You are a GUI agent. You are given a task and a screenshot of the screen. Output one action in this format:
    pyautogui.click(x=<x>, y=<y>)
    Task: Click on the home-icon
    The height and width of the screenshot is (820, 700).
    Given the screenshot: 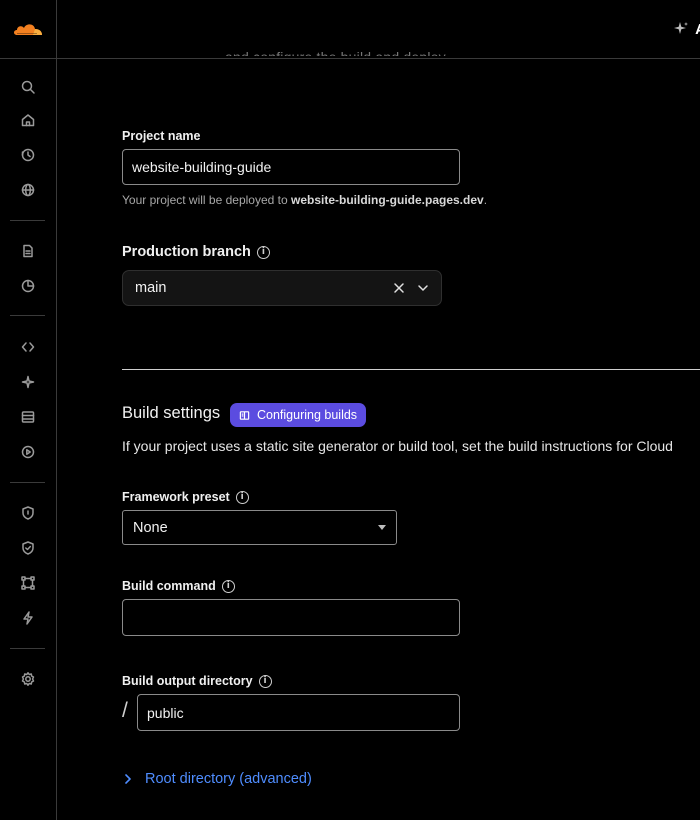 What is the action you would take?
    pyautogui.click(x=28, y=120)
    